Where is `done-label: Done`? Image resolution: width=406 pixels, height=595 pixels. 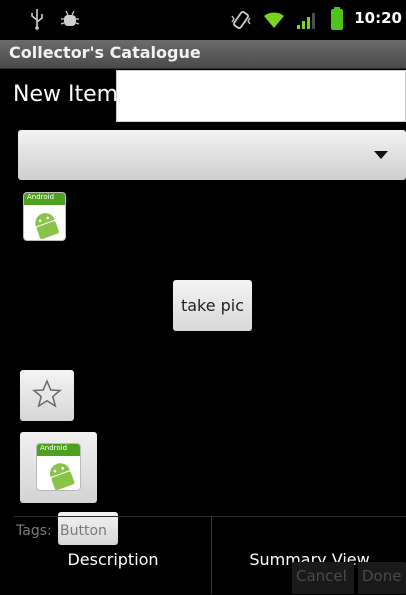 done-label: Done is located at coordinates (382, 576).